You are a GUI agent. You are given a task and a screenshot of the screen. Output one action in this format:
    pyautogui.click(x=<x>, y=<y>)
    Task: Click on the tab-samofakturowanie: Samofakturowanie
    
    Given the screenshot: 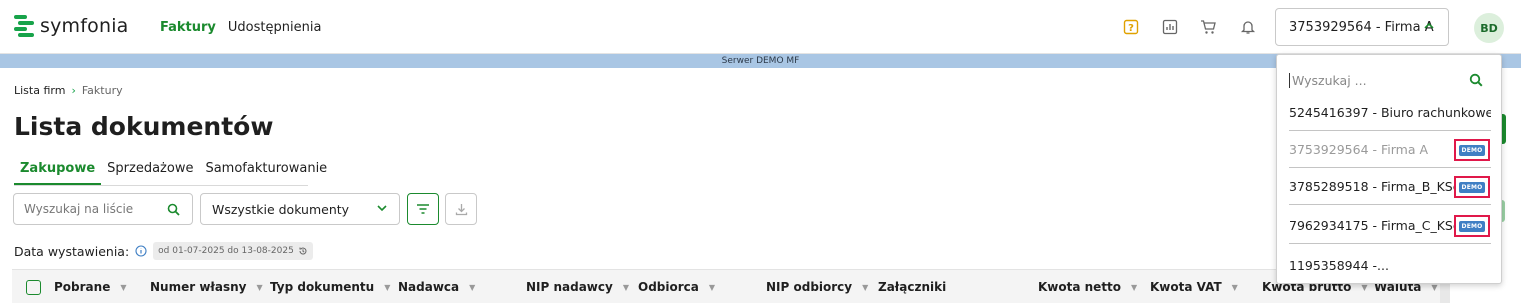 What is the action you would take?
    pyautogui.click(x=266, y=171)
    